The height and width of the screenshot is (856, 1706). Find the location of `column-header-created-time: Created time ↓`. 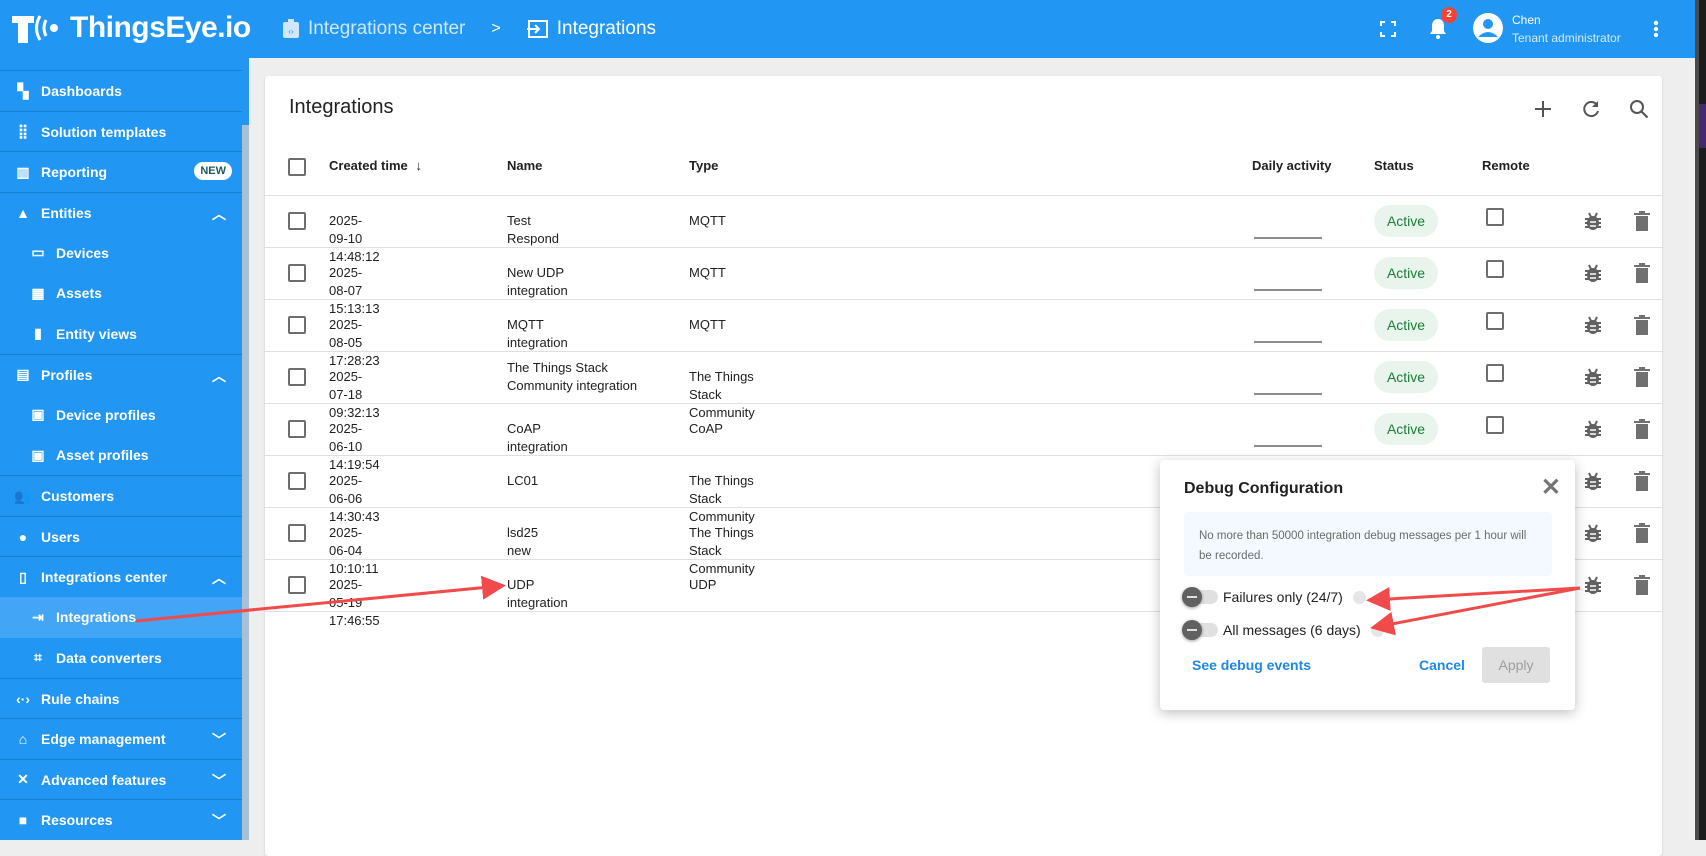

column-header-created-time: Created time ↓ is located at coordinates (375, 165).